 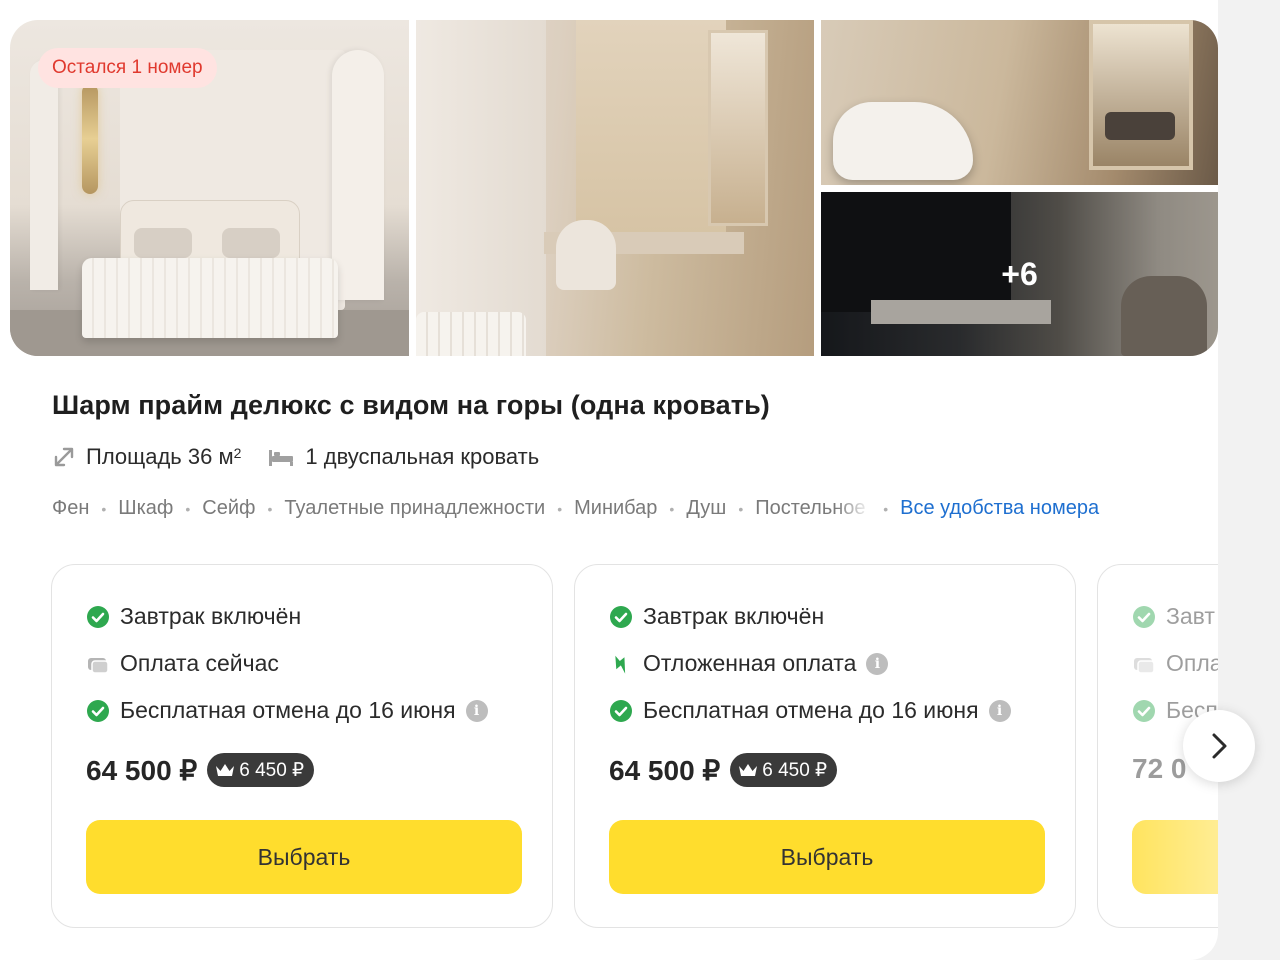 I want to click on feature-text: Завт, so click(x=1190, y=616).